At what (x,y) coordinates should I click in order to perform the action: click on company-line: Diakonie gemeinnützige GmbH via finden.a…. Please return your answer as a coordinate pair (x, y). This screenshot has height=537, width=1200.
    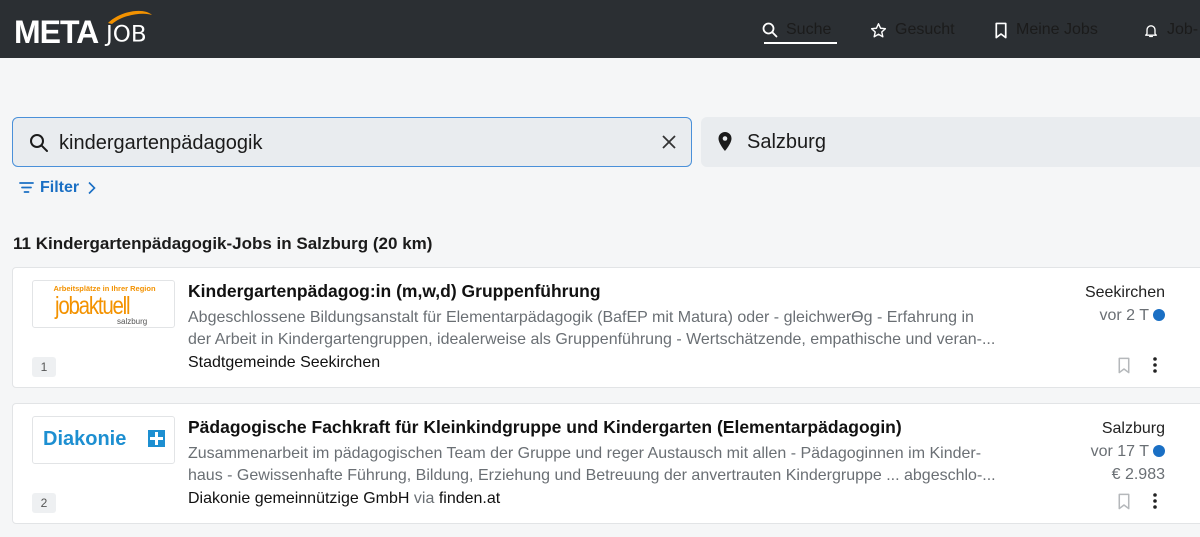
    Looking at the image, I should click on (344, 499).